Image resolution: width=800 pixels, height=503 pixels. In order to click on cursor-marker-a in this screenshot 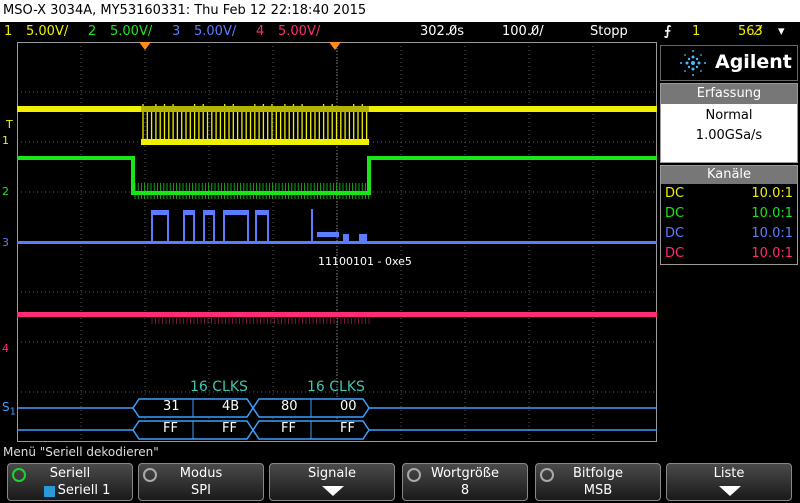, I will do `click(145, 46)`.